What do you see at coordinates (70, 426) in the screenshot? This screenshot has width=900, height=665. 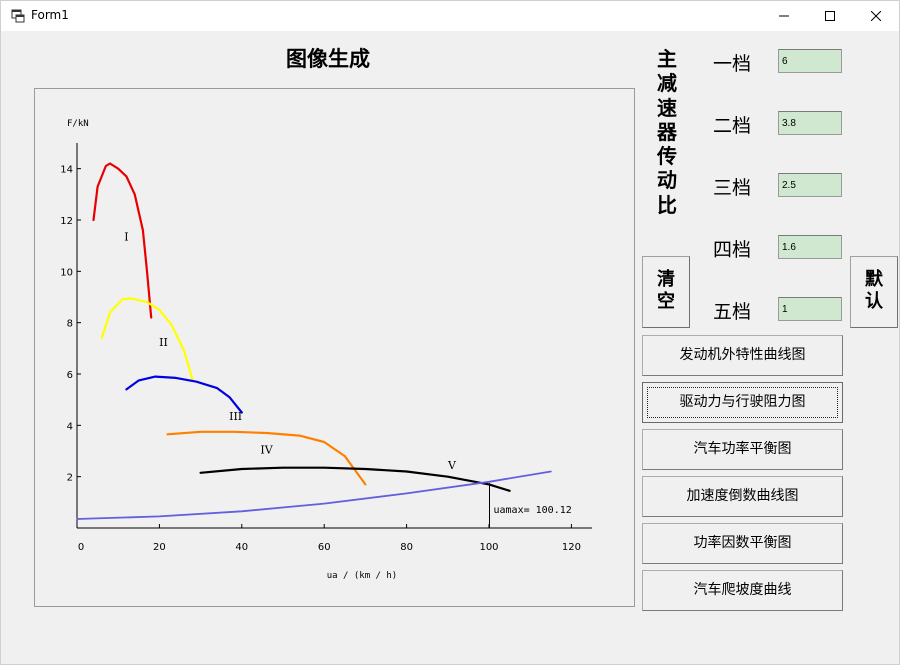 I see `y-tick-label: 4` at bounding box center [70, 426].